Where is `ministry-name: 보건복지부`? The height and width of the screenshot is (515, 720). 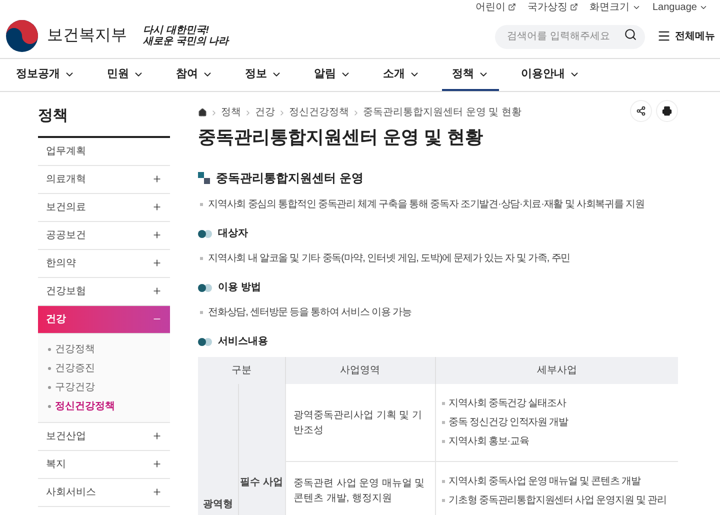
ministry-name: 보건복지부 is located at coordinates (87, 36).